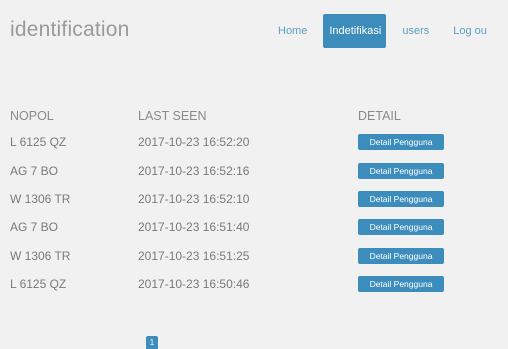 The image size is (508, 349). What do you see at coordinates (415, 31) in the screenshot?
I see `nav-users-link: users` at bounding box center [415, 31].